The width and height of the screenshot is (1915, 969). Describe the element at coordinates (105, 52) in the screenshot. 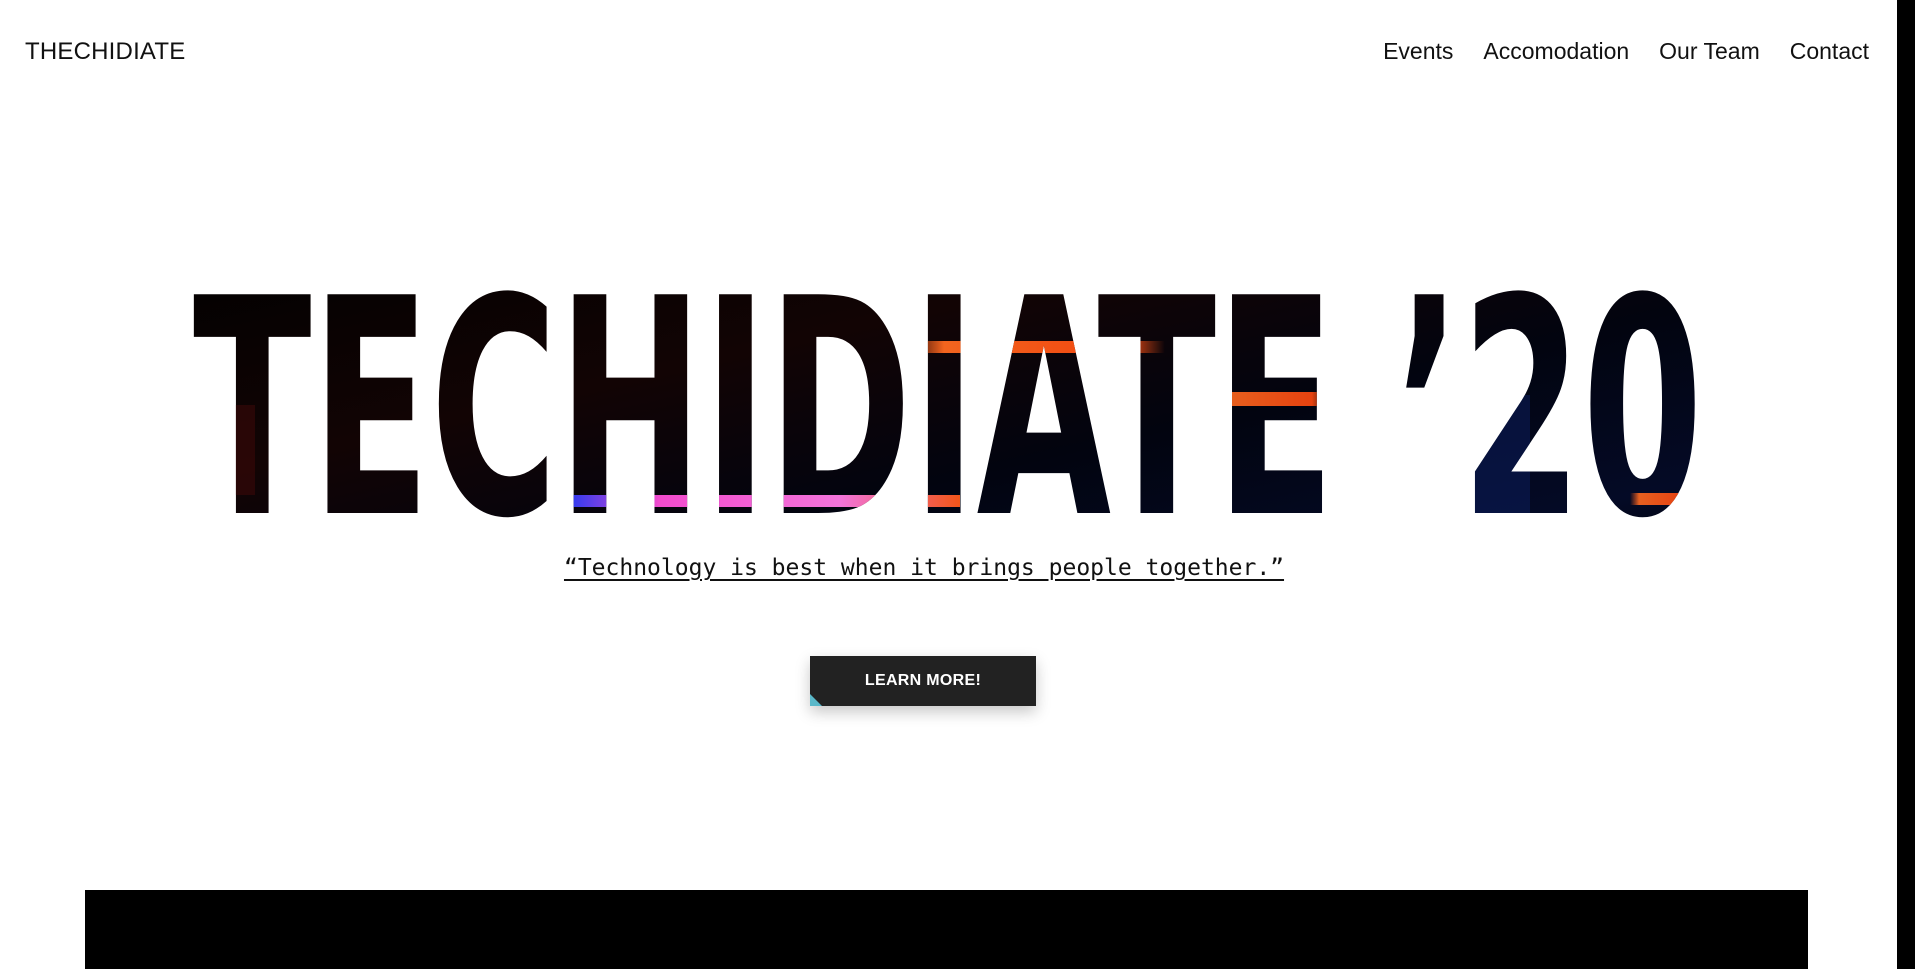

I see `brand-logo-link: THECHIDIATE` at that location.